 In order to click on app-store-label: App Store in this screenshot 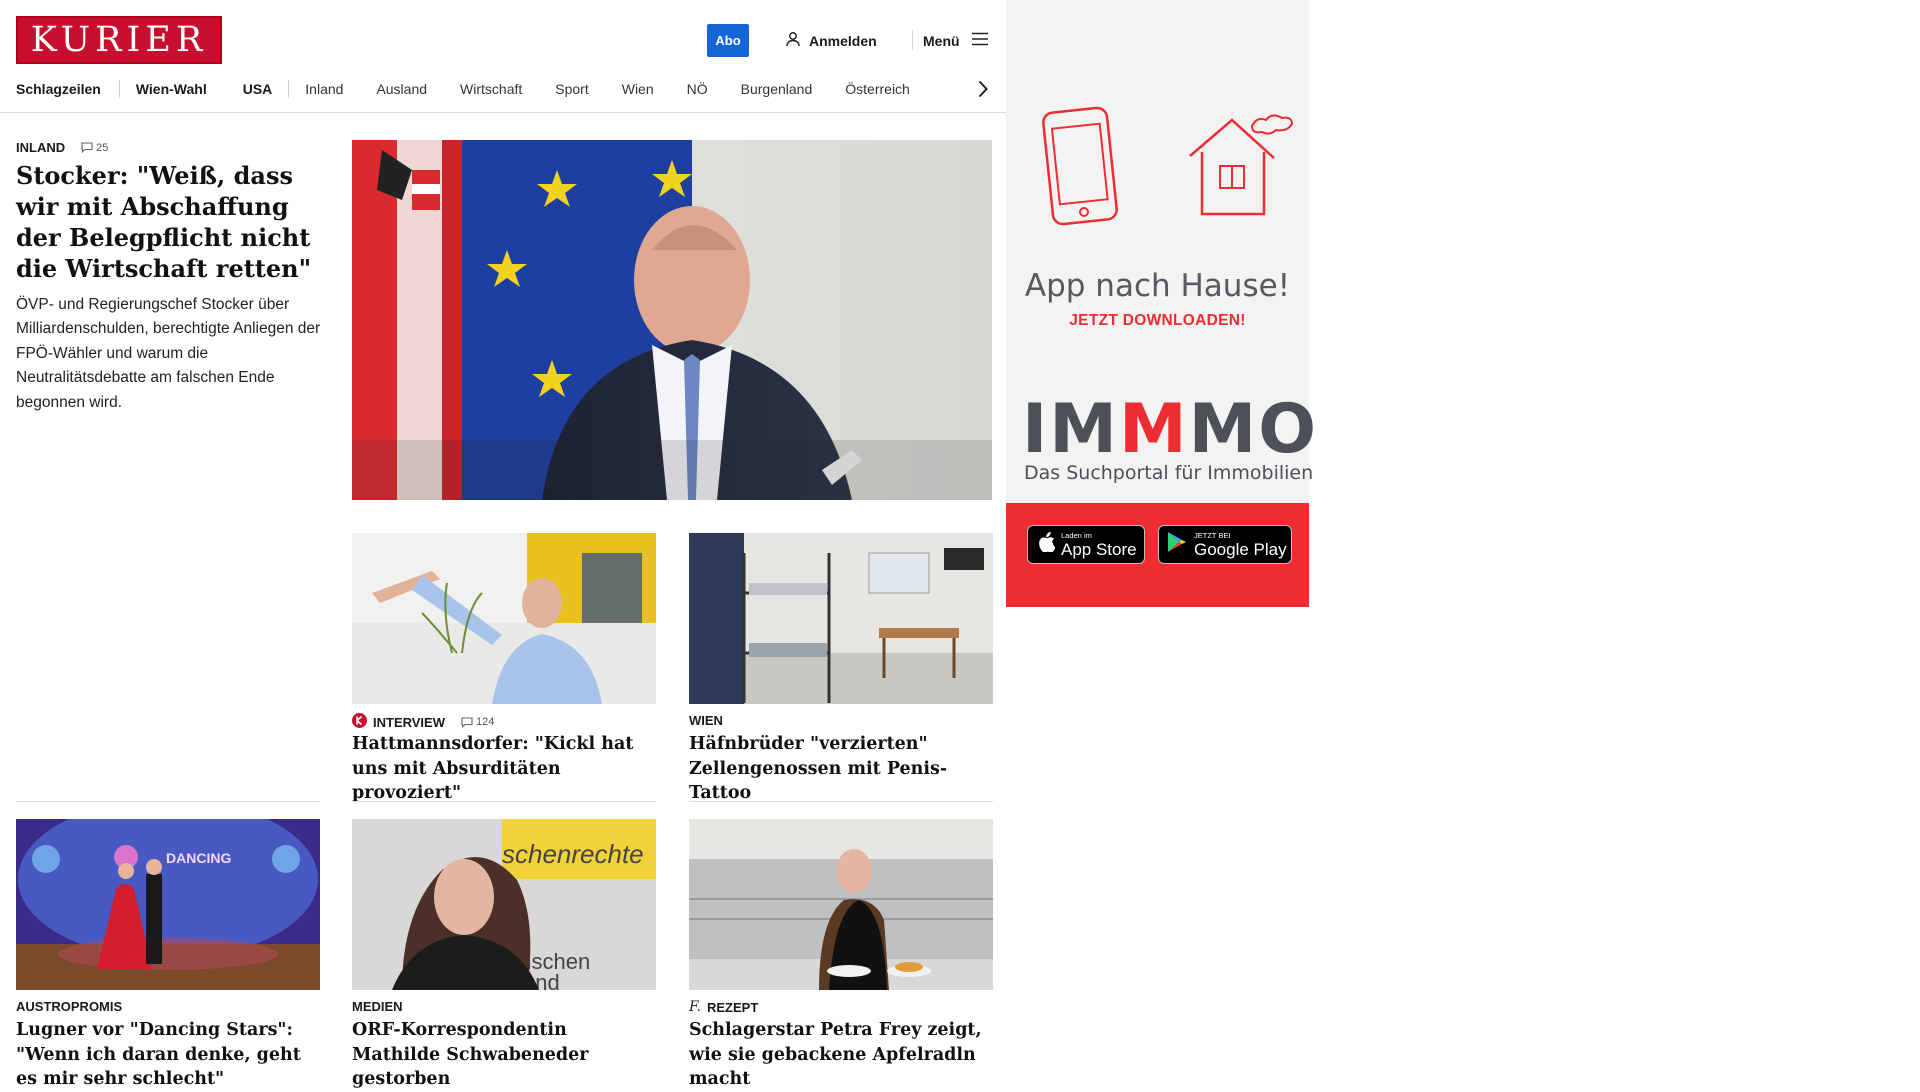, I will do `click(1099, 549)`.